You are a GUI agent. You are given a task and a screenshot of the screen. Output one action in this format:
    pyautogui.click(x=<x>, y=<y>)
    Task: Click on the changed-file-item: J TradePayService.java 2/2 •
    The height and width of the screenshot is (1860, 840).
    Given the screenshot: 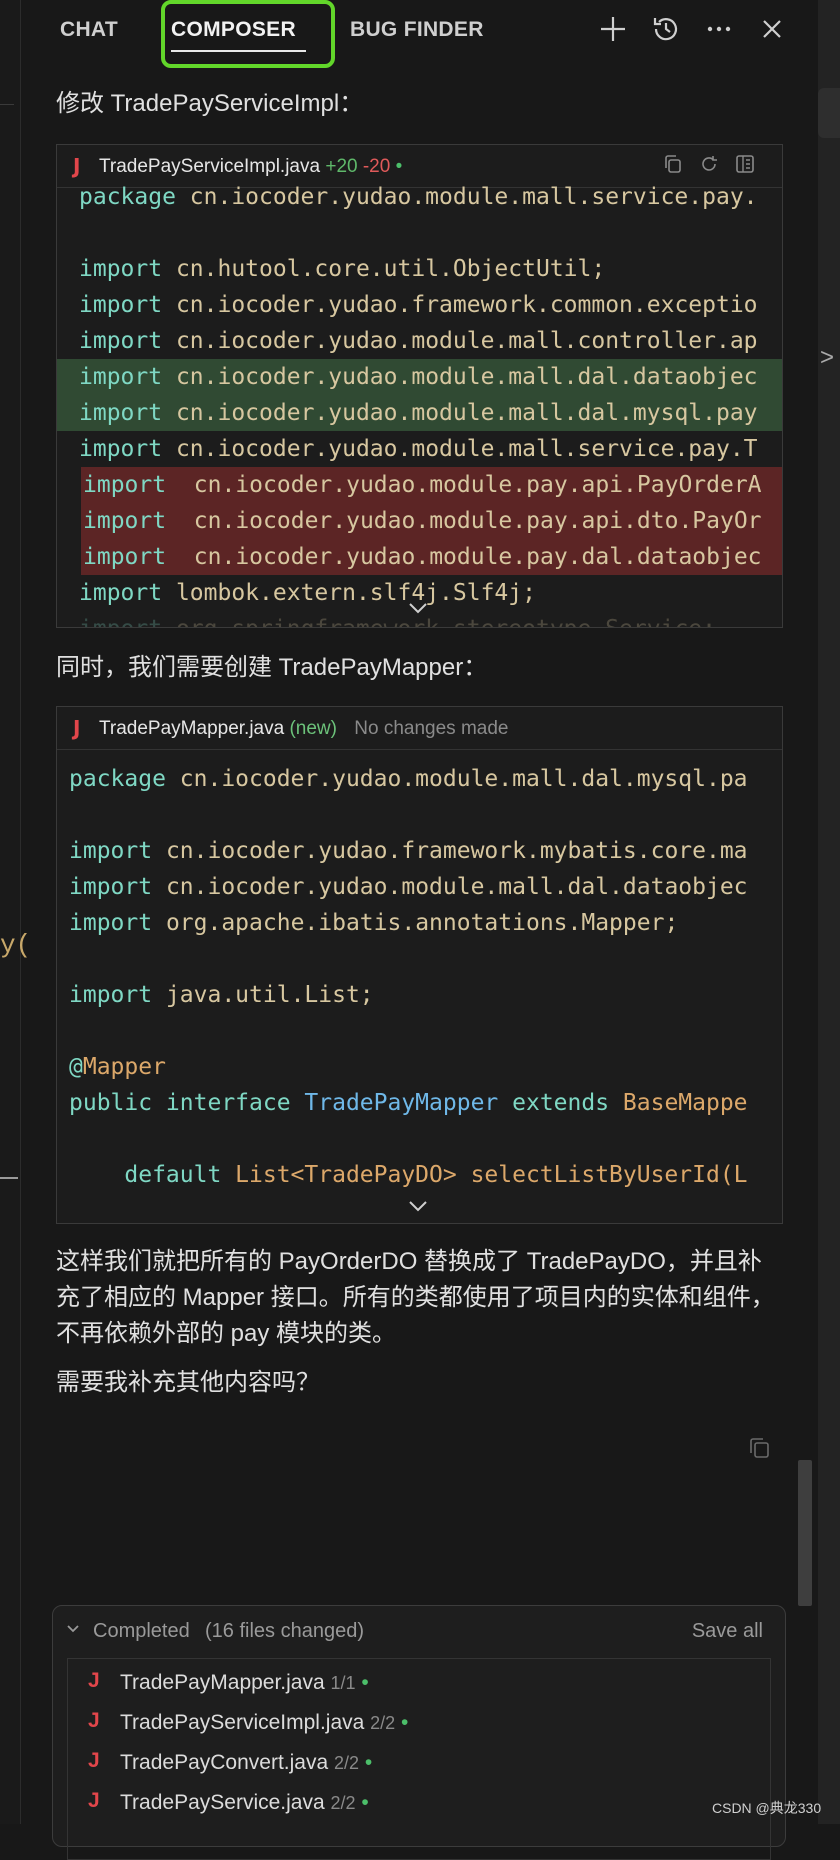 What is the action you would take?
    pyautogui.click(x=418, y=1803)
    